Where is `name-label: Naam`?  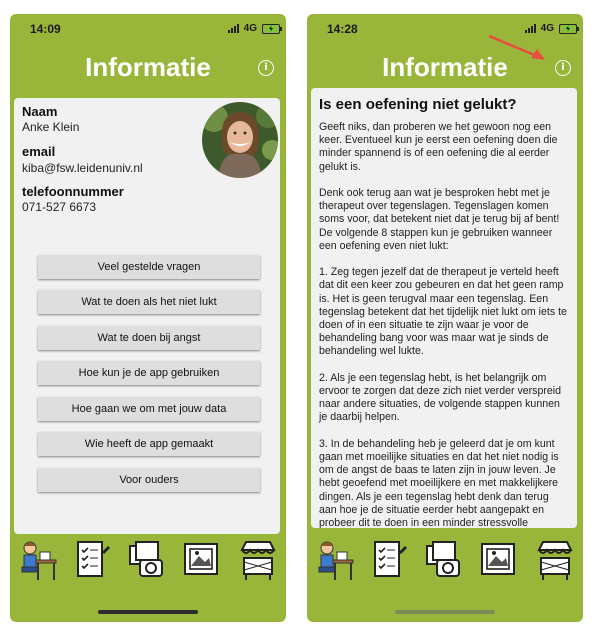
name-label: Naam is located at coordinates (40, 111).